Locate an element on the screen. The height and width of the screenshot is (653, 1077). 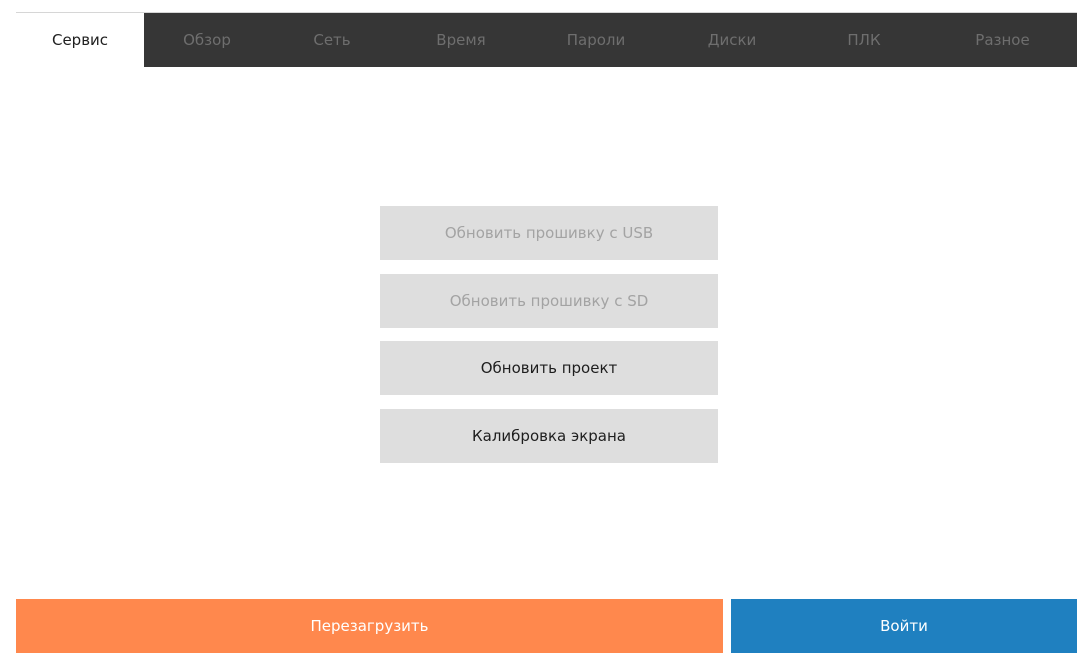
tab-time: Время is located at coordinates (461, 40).